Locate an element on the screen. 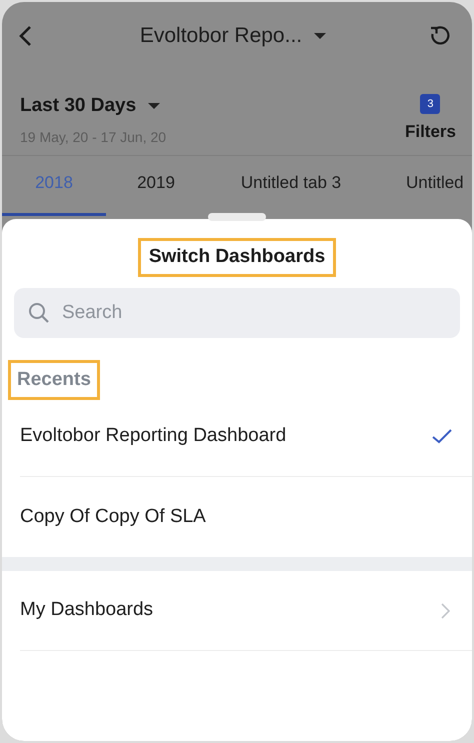 The image size is (474, 743). back-icon is located at coordinates (25, 36).